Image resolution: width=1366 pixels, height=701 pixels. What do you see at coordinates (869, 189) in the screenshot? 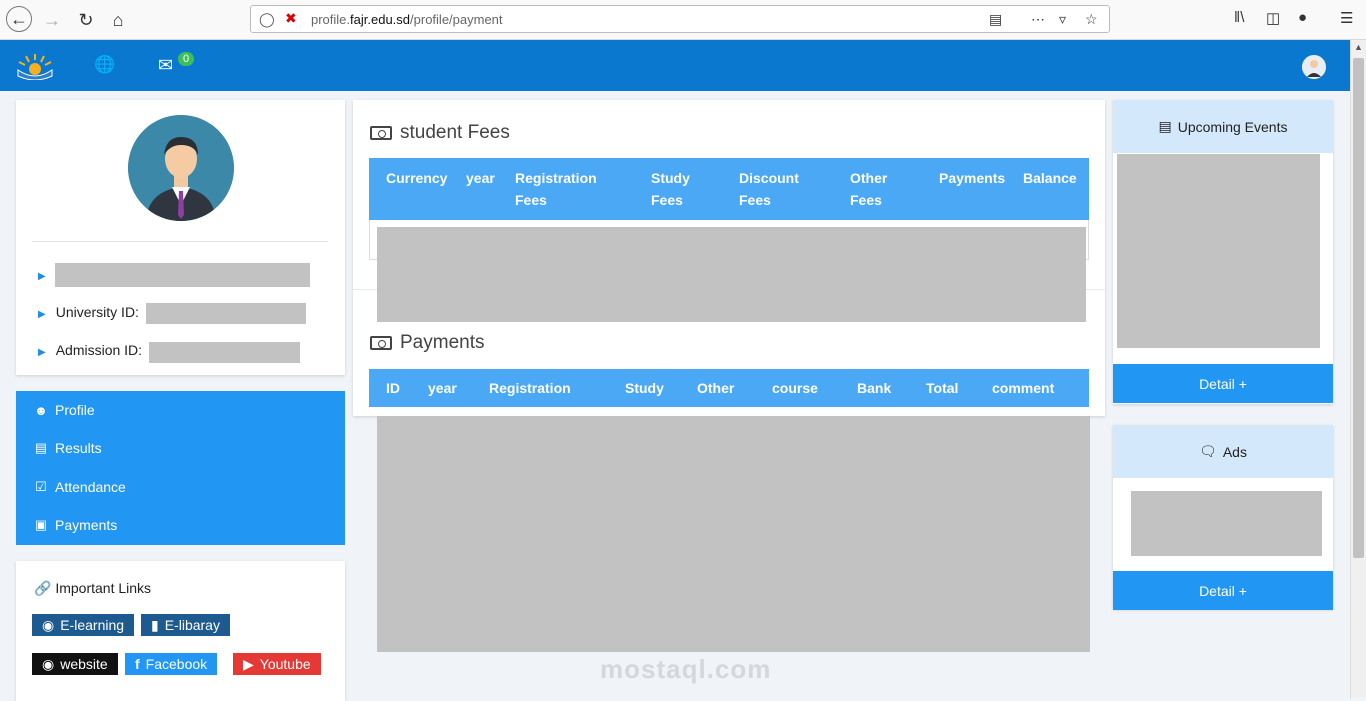
I see `fees-col-other: Other Fees` at bounding box center [869, 189].